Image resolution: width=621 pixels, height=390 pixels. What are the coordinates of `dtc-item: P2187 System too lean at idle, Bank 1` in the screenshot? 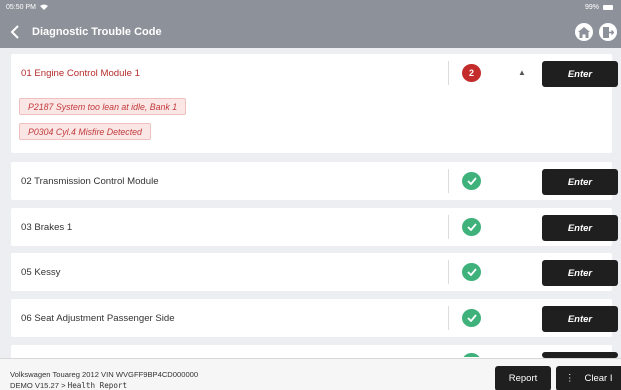 It's located at (103, 106).